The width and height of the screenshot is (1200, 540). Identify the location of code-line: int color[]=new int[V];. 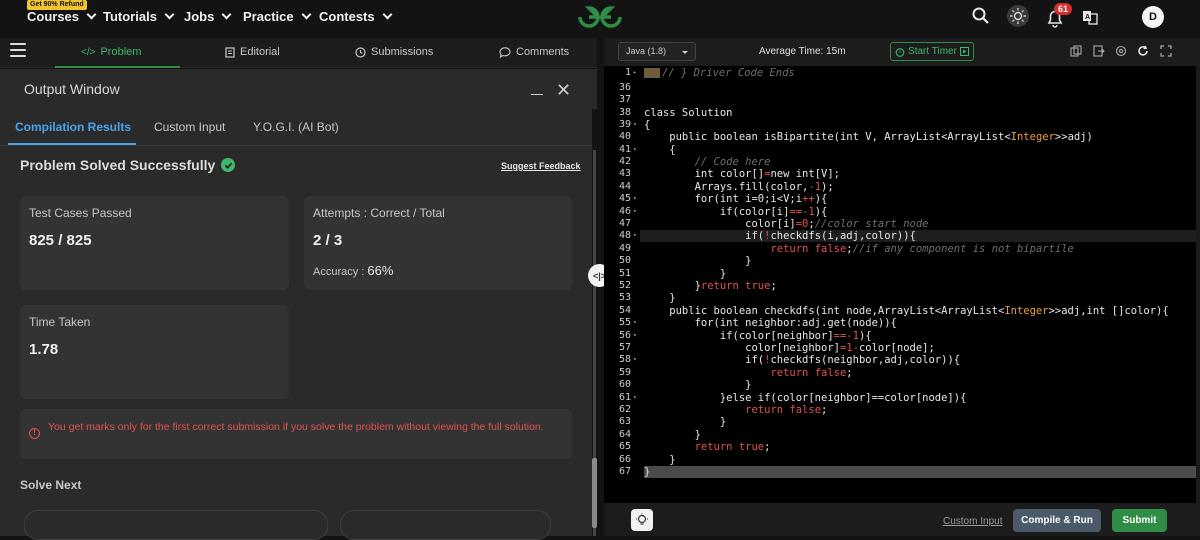
(742, 174).